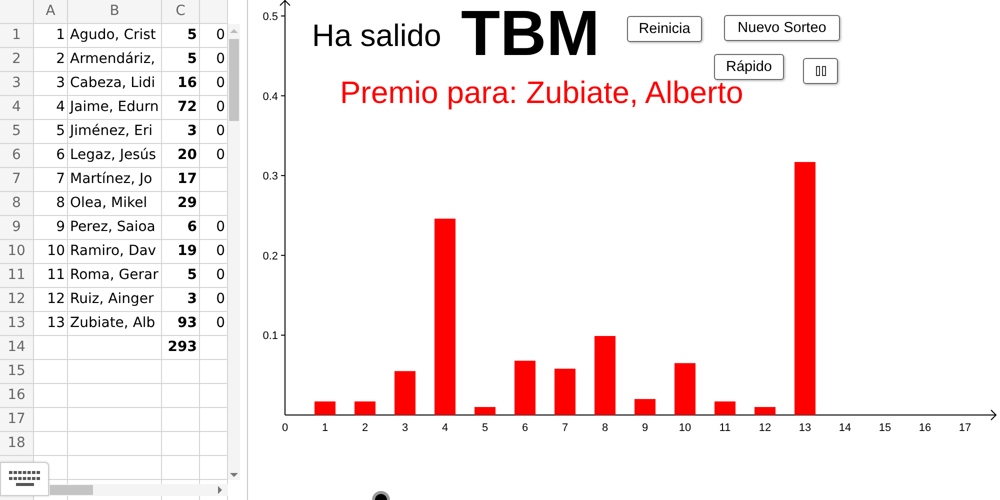 The height and width of the screenshot is (500, 1000). I want to click on tick-label: 2, so click(365, 428).